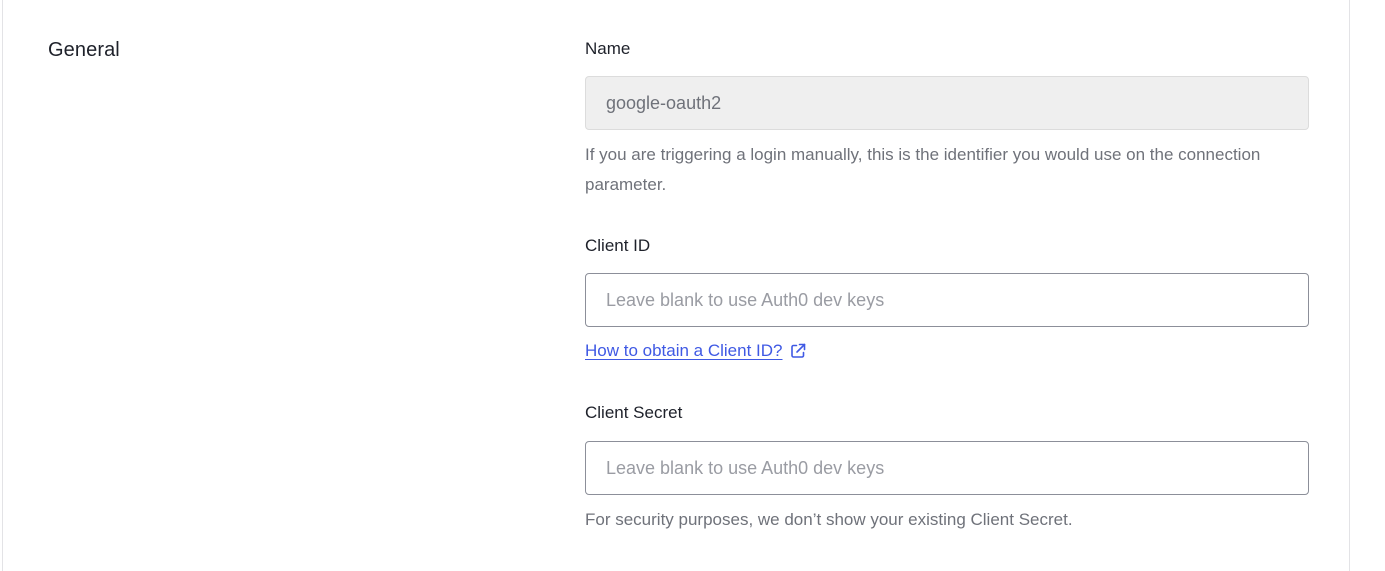 This screenshot has width=1385, height=571. I want to click on section-title: General, so click(84, 50).